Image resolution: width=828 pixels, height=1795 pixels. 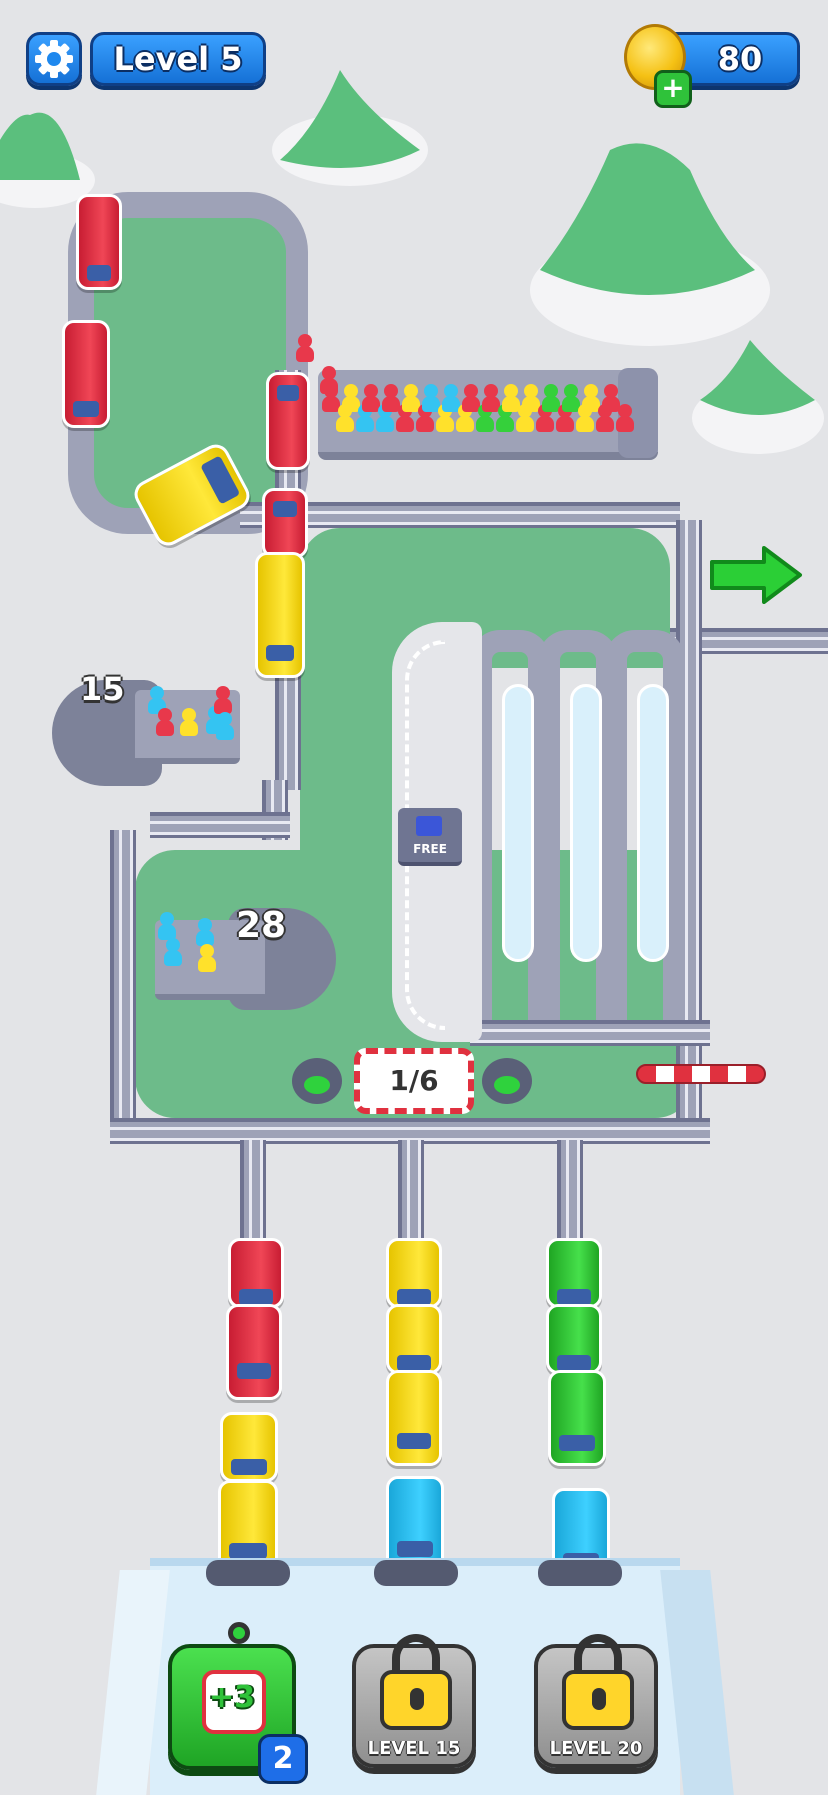 I want to click on level-label: Level 5, so click(x=178, y=59).